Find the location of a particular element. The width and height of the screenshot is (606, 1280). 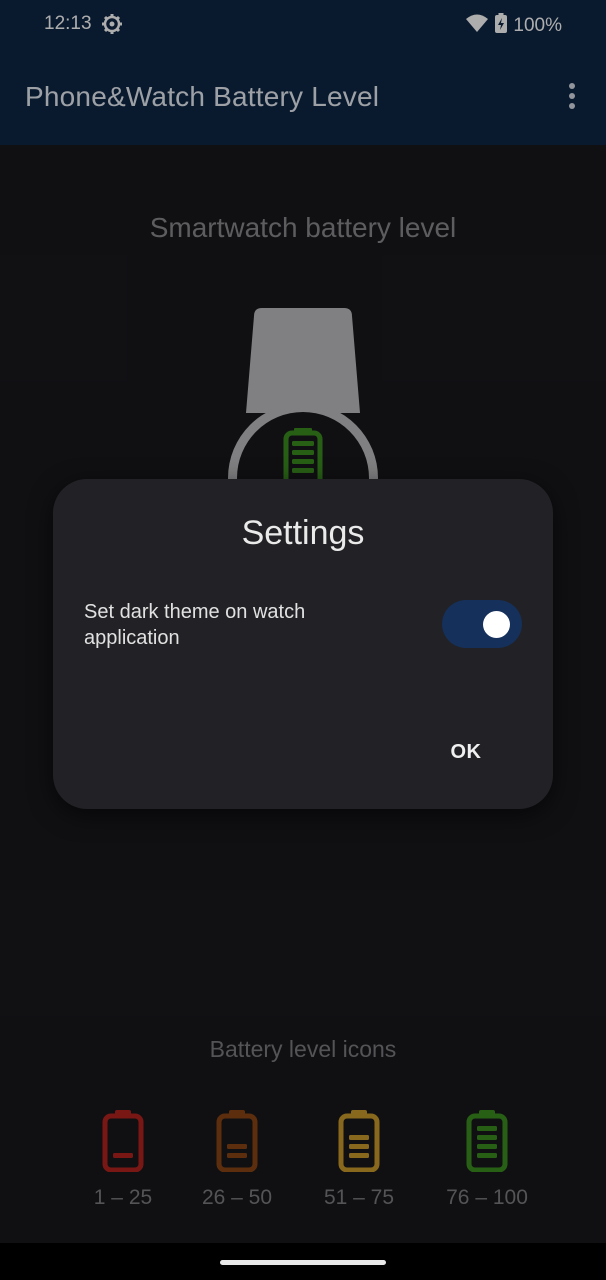

toggle-knob is located at coordinates (496, 624).